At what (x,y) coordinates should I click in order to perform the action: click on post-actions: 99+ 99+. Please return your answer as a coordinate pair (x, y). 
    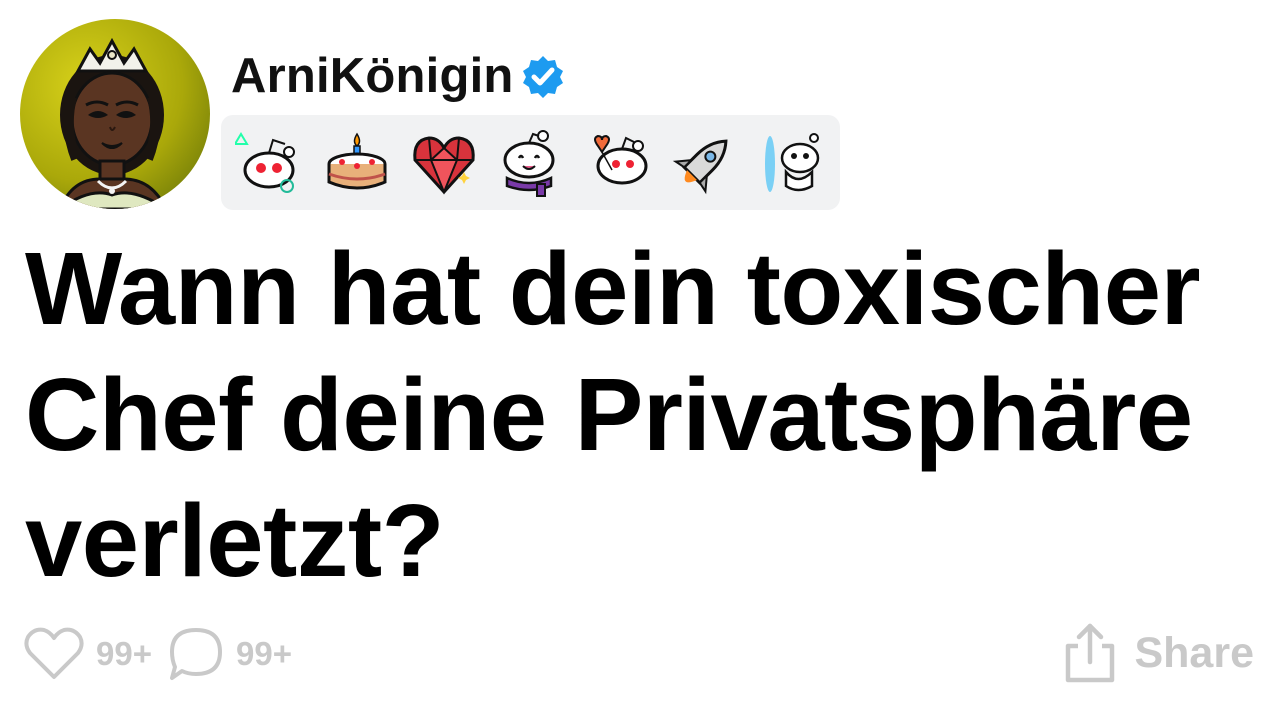
    Looking at the image, I should click on (157, 654).